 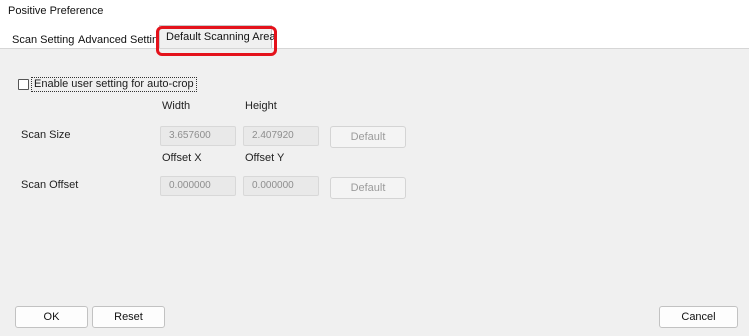 What do you see at coordinates (281, 186) in the screenshot?
I see `offset-y-field: 0.000000` at bounding box center [281, 186].